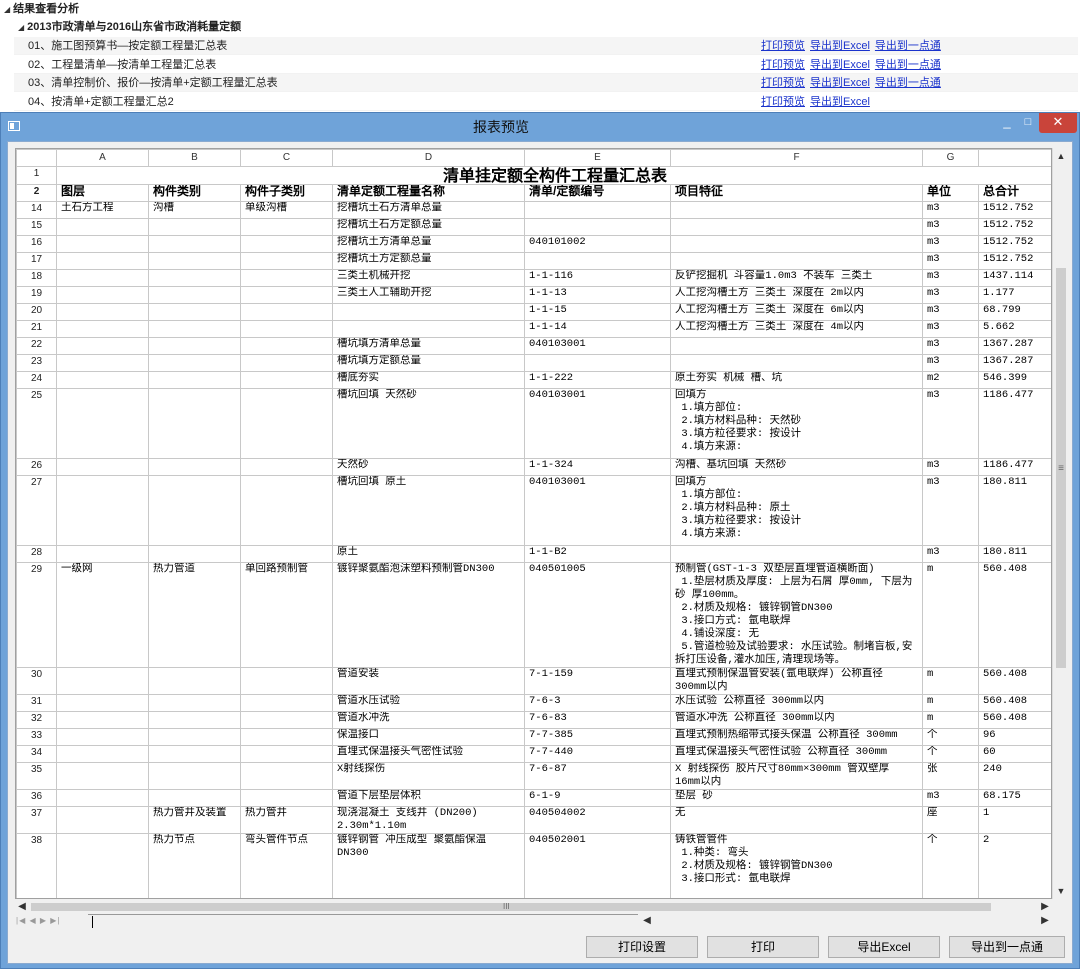  Describe the element at coordinates (428, 737) in the screenshot. I see `table-cell: 保温接口` at that location.